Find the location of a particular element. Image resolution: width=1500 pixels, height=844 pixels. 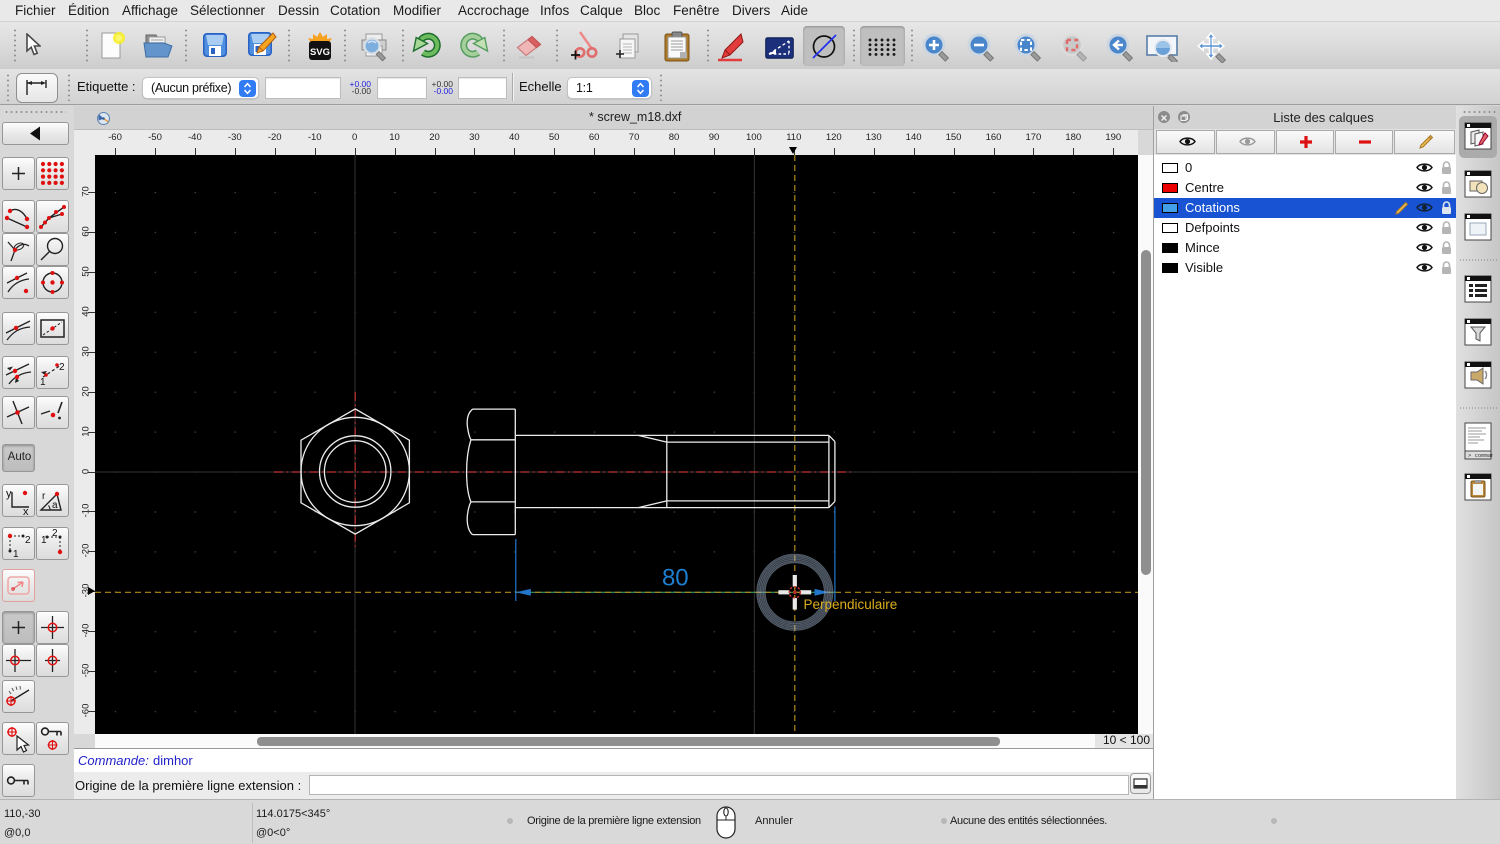

svg-text: 80 is located at coordinates (675, 578).